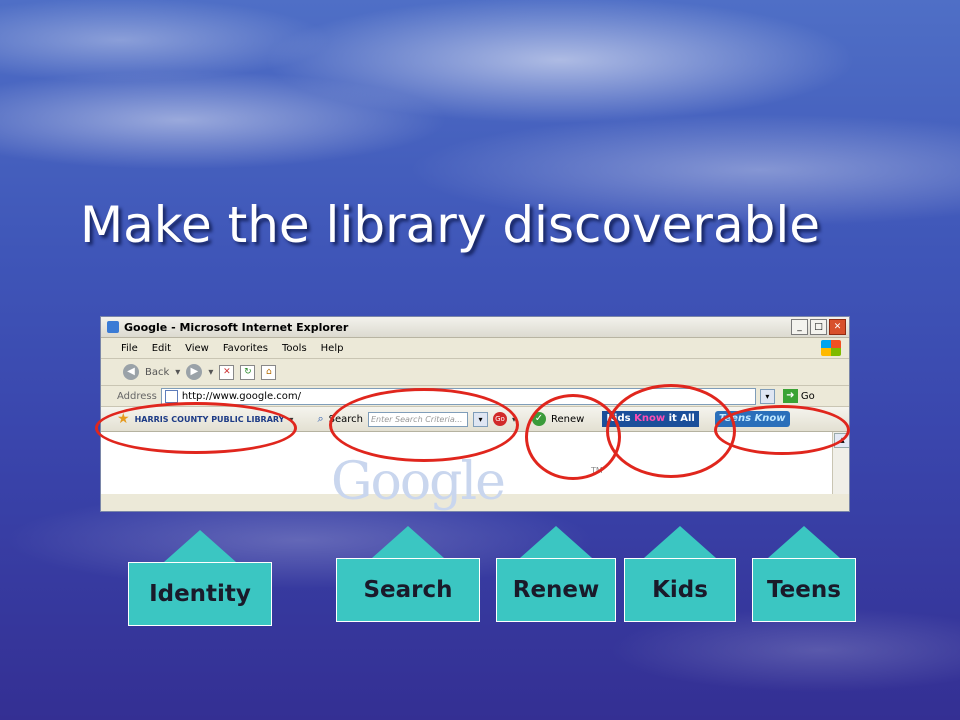 This screenshot has height=720, width=960. What do you see at coordinates (129, 348) in the screenshot?
I see `menu-file: File` at bounding box center [129, 348].